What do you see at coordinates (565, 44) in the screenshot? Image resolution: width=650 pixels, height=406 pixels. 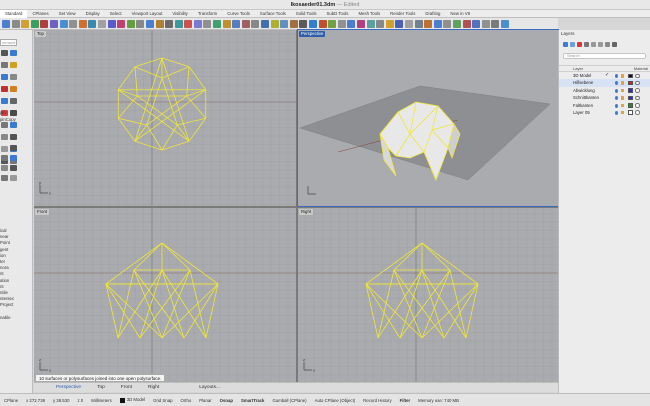 I see `new-layer-icon` at bounding box center [565, 44].